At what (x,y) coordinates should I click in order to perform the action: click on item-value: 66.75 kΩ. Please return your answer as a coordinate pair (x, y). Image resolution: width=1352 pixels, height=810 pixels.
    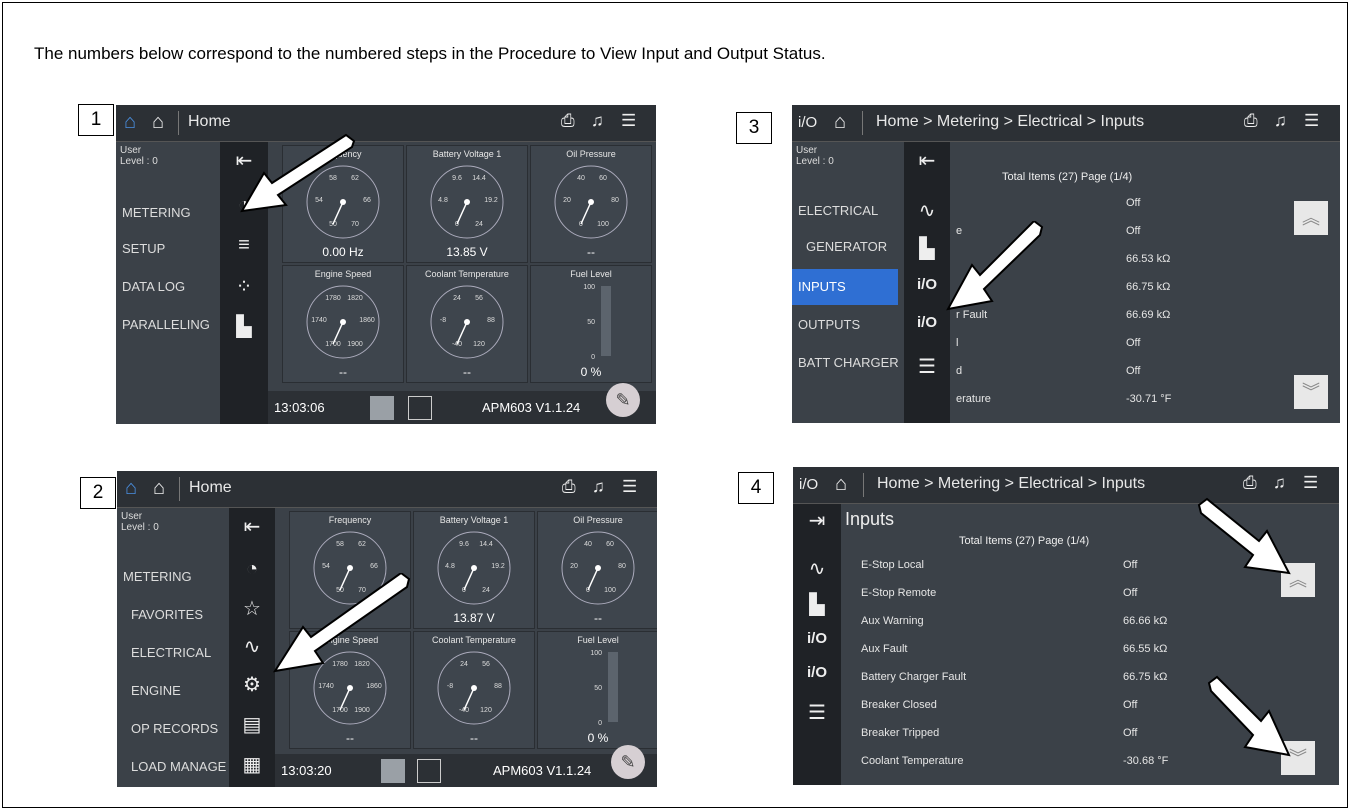
    Looking at the image, I should click on (1145, 677).